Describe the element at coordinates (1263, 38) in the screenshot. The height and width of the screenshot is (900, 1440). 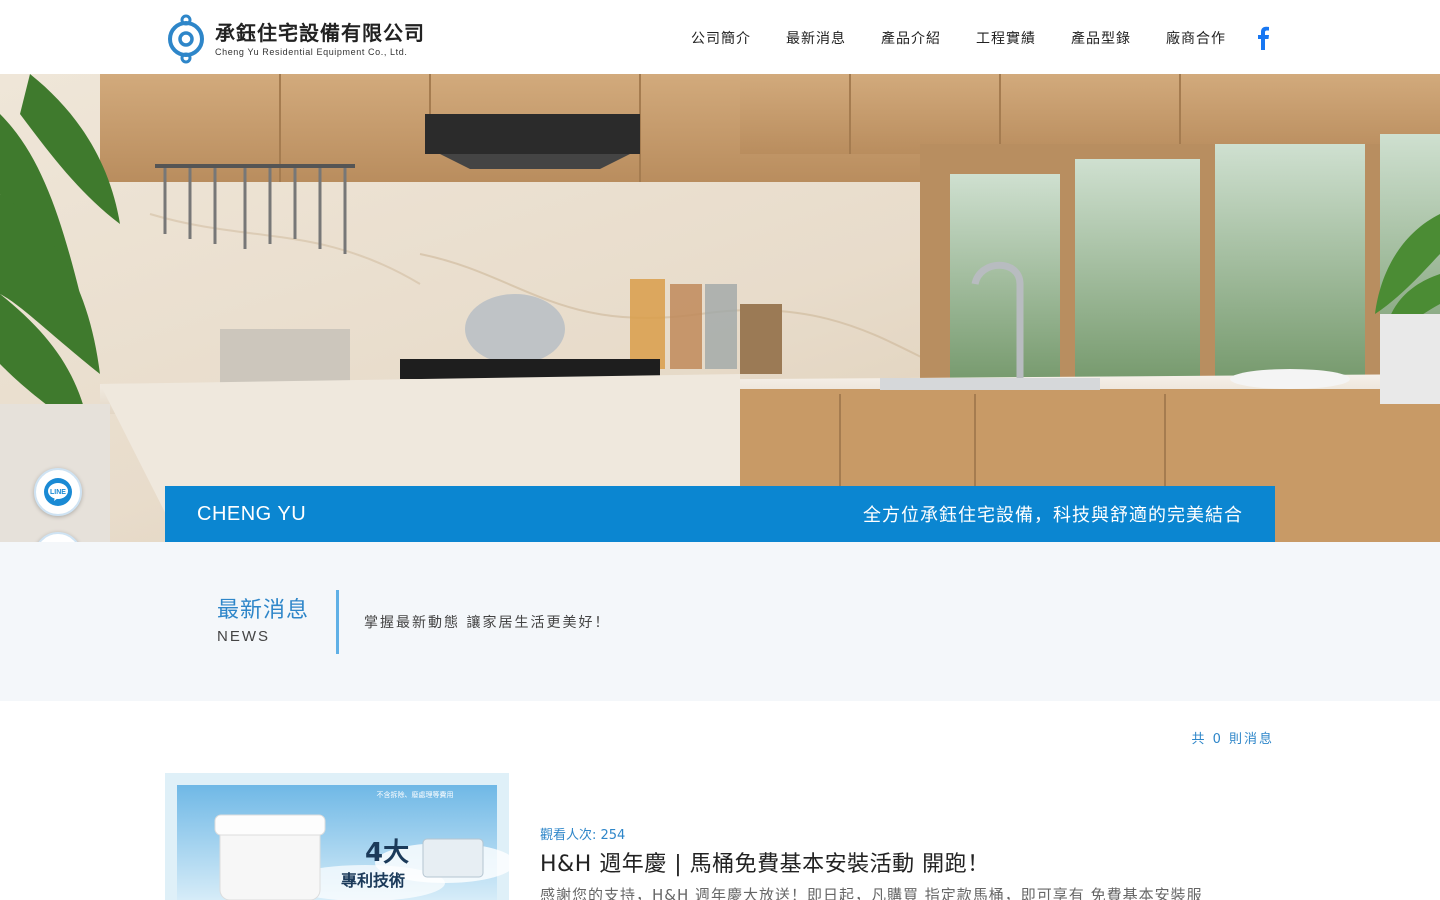
I see `facebook-icon` at that location.